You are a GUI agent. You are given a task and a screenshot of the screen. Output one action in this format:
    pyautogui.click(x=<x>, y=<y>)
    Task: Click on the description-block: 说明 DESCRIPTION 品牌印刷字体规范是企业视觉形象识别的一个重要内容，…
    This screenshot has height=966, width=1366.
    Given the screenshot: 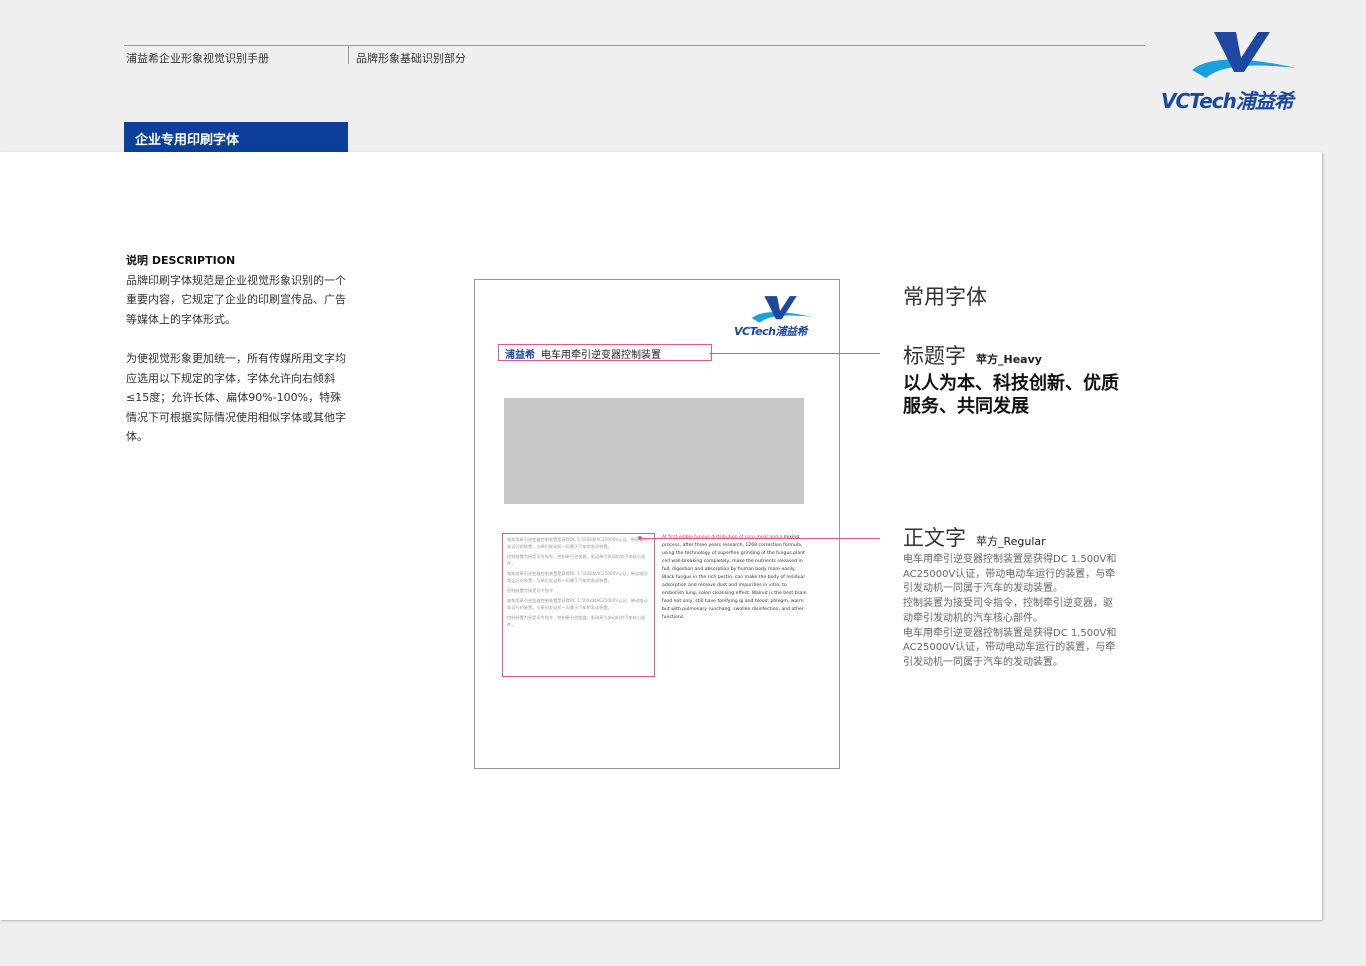 What is the action you would take?
    pyautogui.click(x=239, y=349)
    